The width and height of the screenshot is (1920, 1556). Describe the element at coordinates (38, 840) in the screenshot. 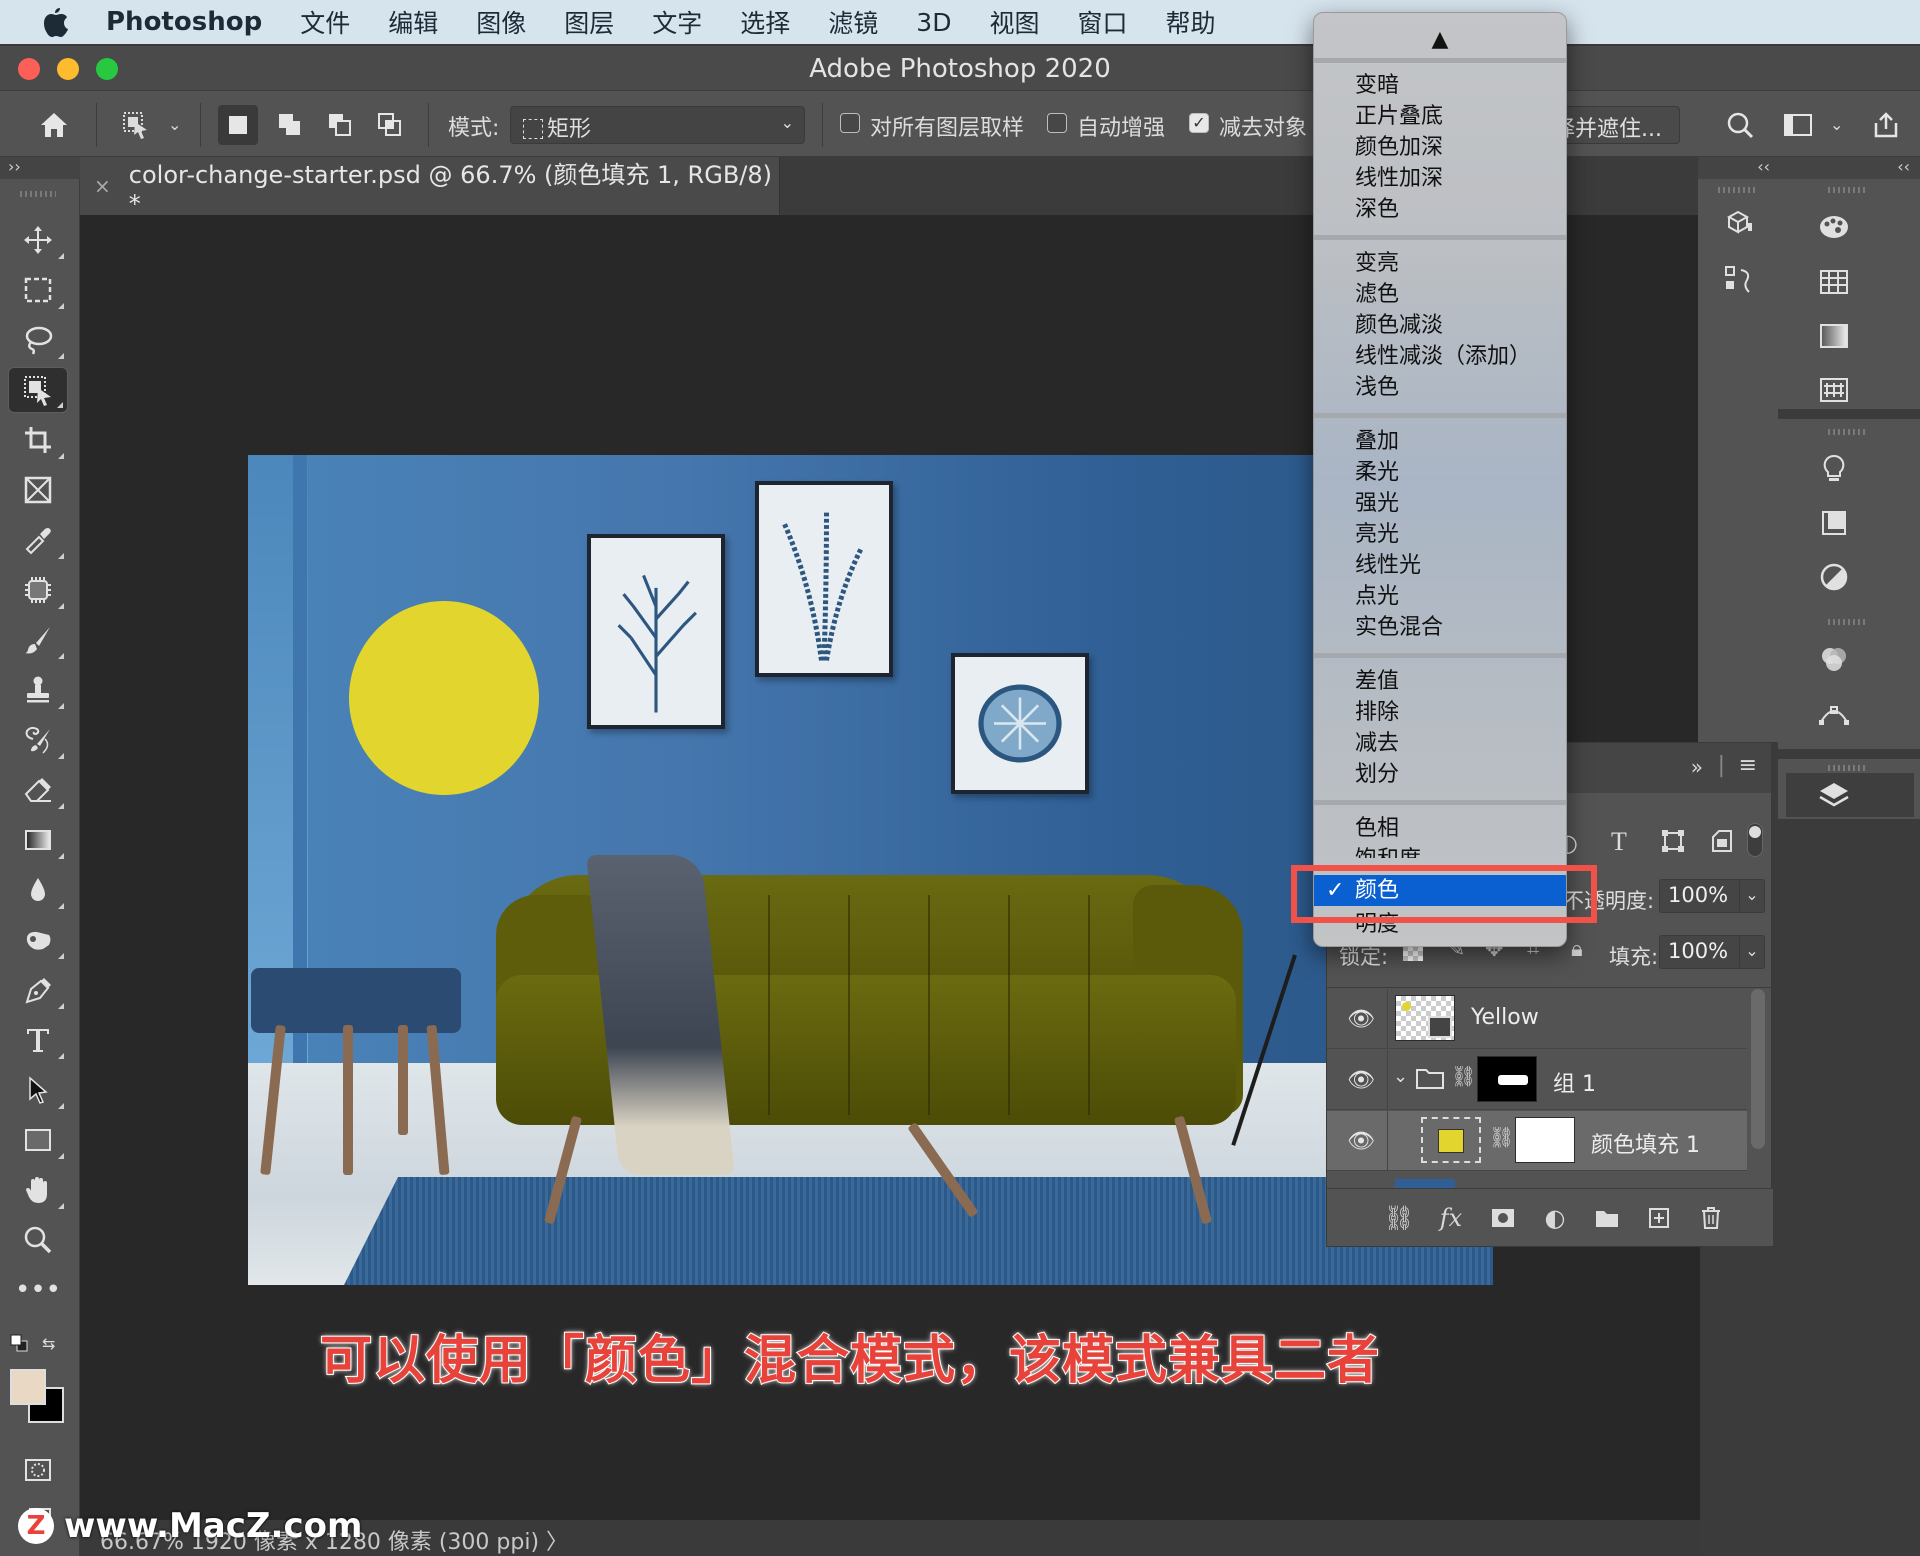

I see `gradient-tool` at that location.